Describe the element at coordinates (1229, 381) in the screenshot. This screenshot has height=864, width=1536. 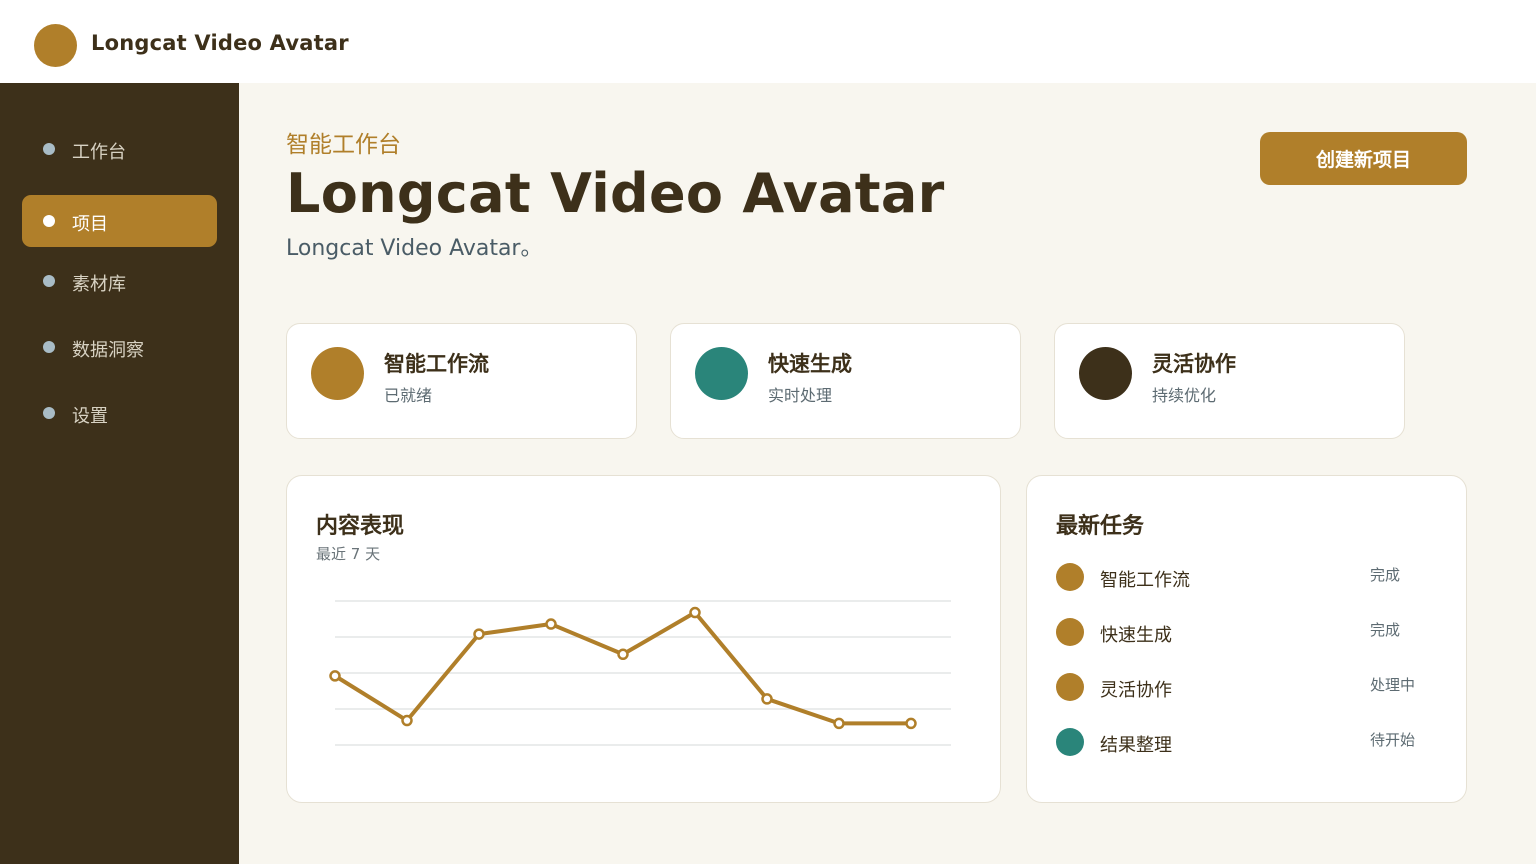
I see `feature-card-collaboration: 灵活协作 持续优化` at that location.